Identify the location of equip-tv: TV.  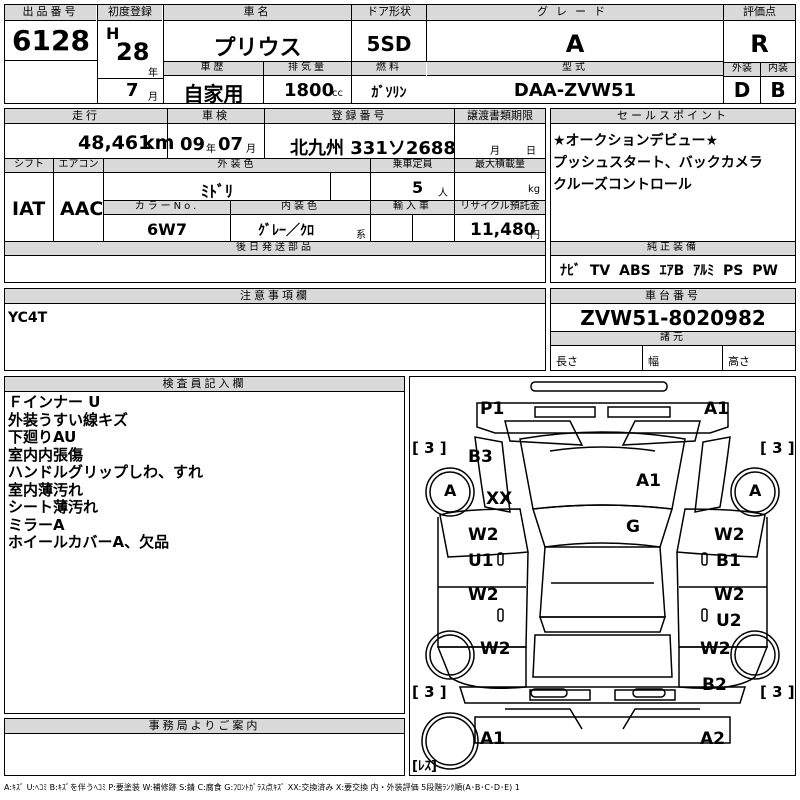
(600, 271).